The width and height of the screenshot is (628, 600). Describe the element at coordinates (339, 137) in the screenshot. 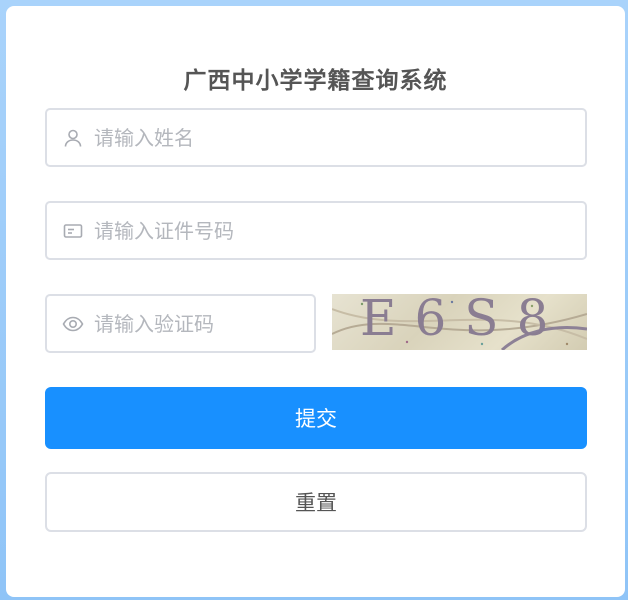

I see `name-input` at that location.